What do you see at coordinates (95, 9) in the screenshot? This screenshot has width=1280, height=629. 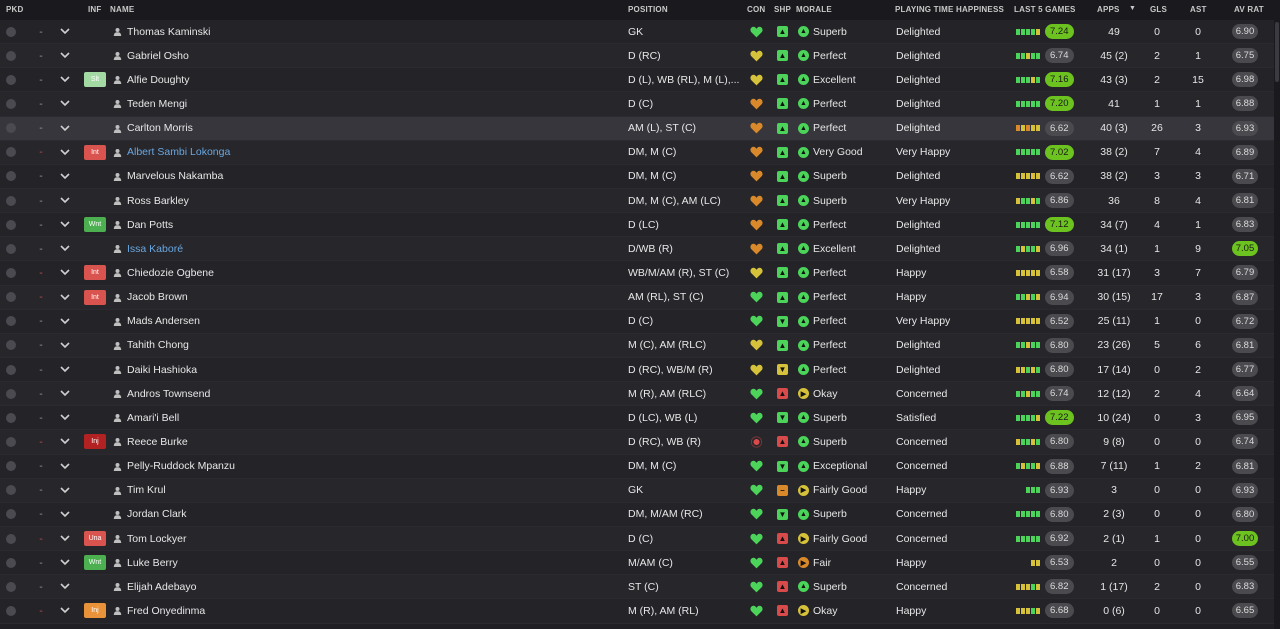 I see `col-inf-header: INF` at bounding box center [95, 9].